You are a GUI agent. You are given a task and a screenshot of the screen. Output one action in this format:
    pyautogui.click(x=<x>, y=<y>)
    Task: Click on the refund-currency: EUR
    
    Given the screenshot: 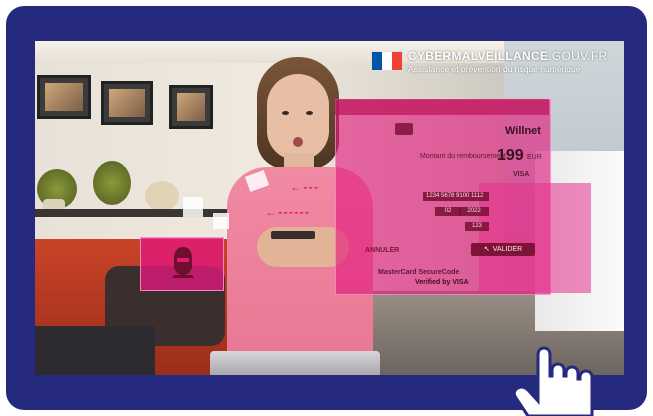 What is the action you would take?
    pyautogui.click(x=534, y=157)
    